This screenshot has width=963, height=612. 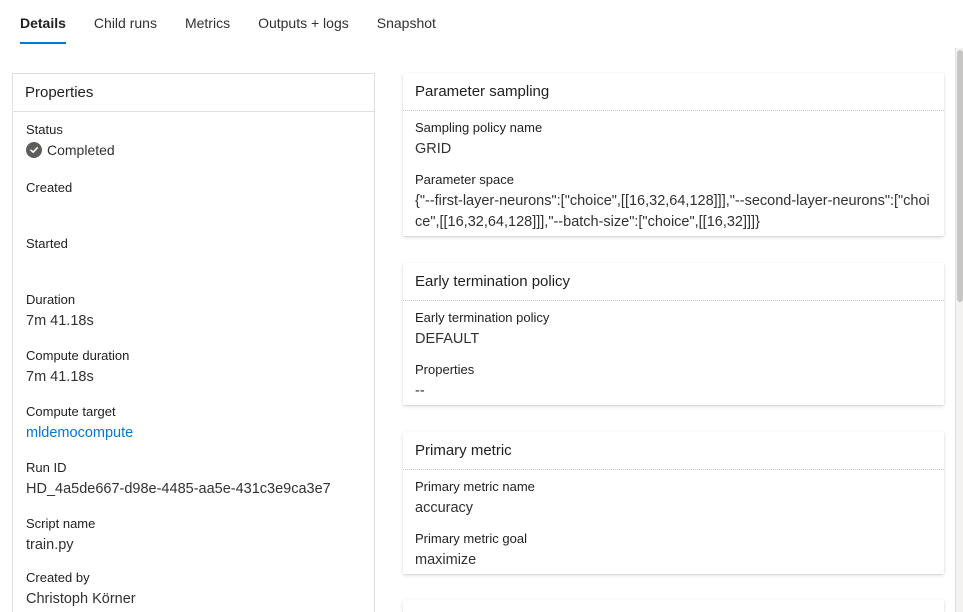 What do you see at coordinates (60, 377) in the screenshot?
I see `compute-duration-value: 7m 41.18s` at bounding box center [60, 377].